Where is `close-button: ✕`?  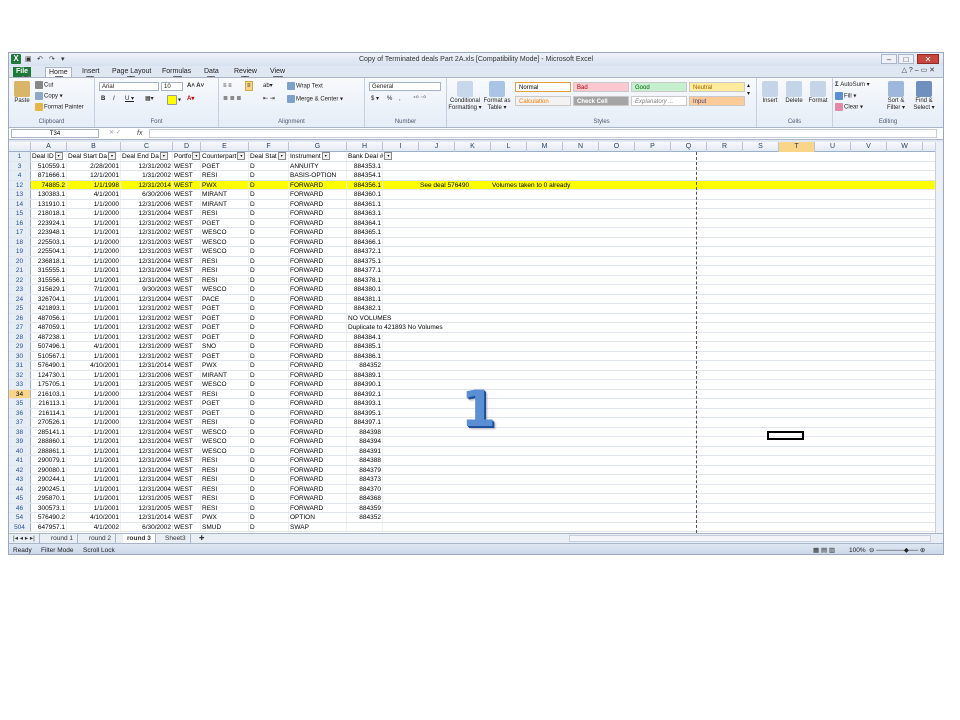
close-button: ✕ is located at coordinates (928, 59).